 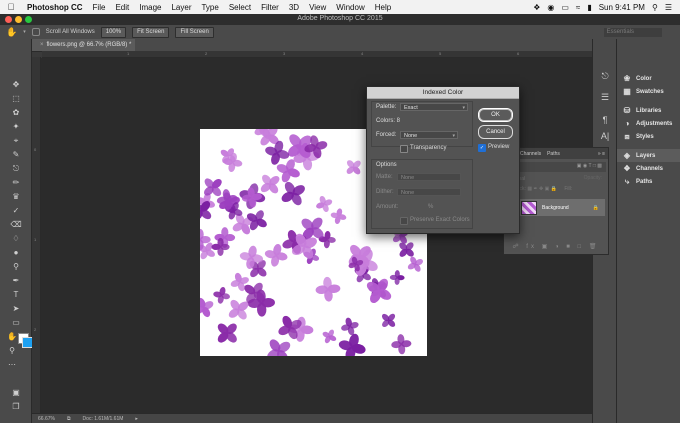 What do you see at coordinates (386, 107) in the screenshot?
I see `palette-label: Palette:` at bounding box center [386, 107].